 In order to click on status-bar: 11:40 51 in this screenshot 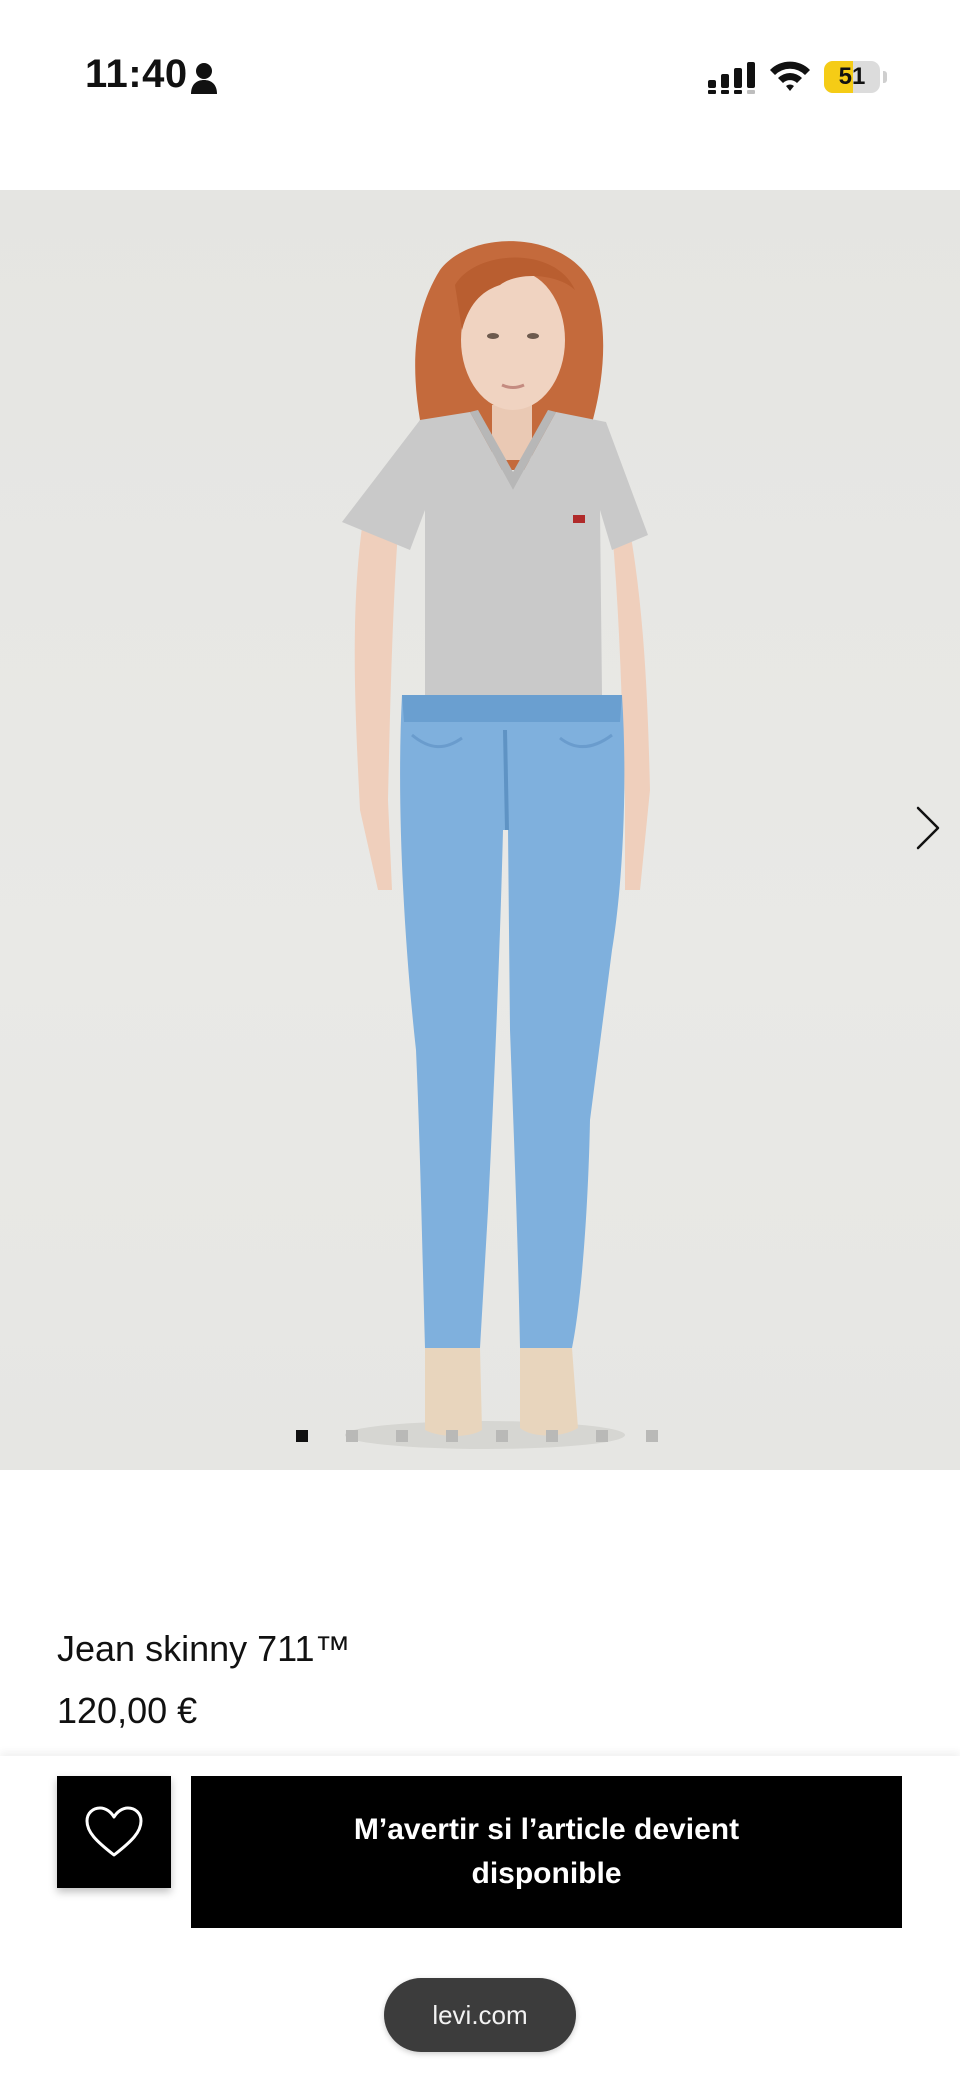, I will do `click(480, 75)`.